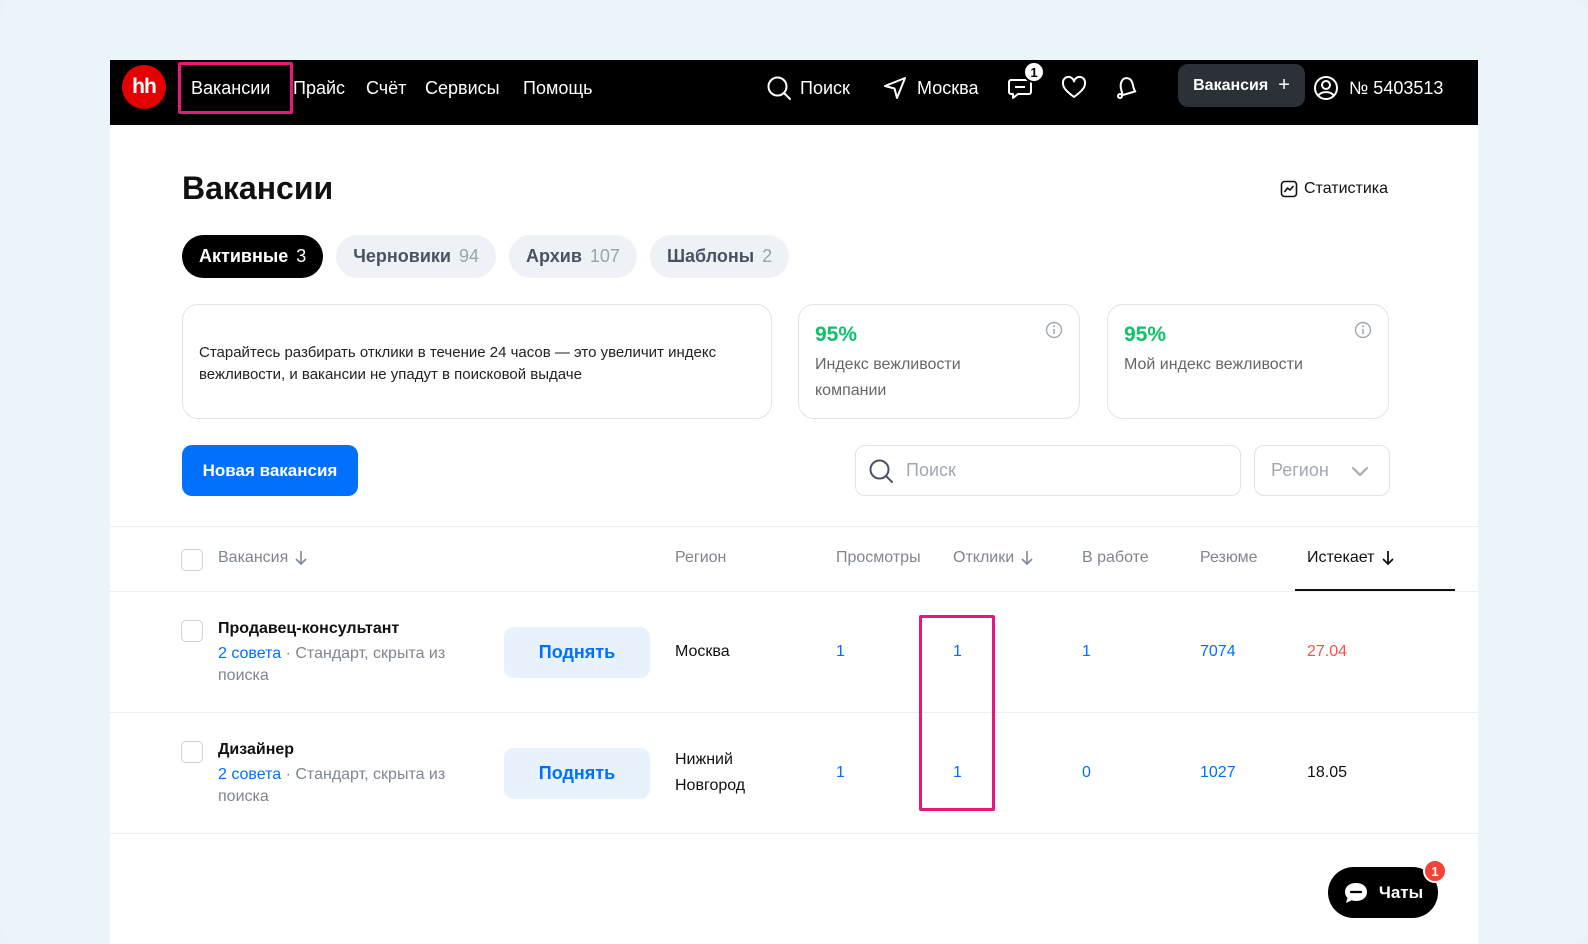  I want to click on city-selector: Москва, so click(930, 88).